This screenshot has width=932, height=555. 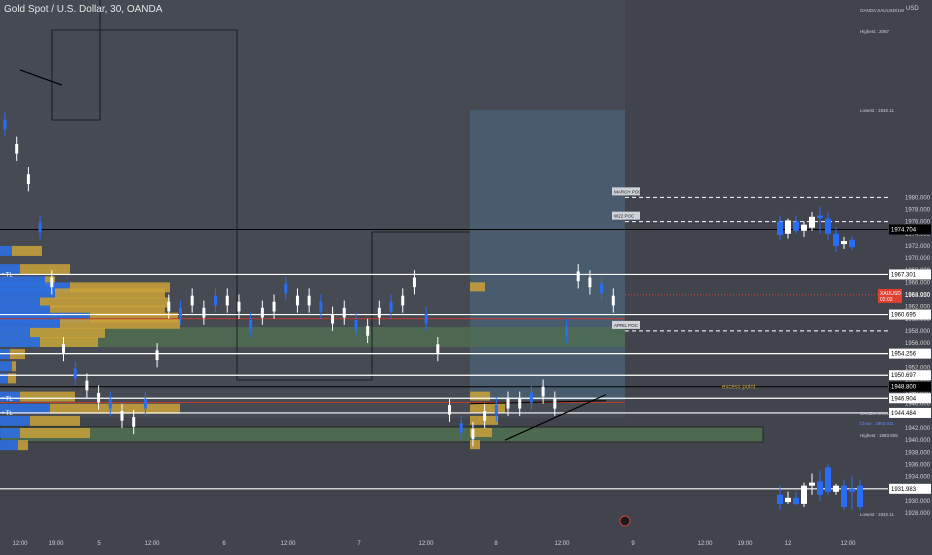 What do you see at coordinates (918, 502) in the screenshot?
I see `price-tick-label: 1930.000` at bounding box center [918, 502].